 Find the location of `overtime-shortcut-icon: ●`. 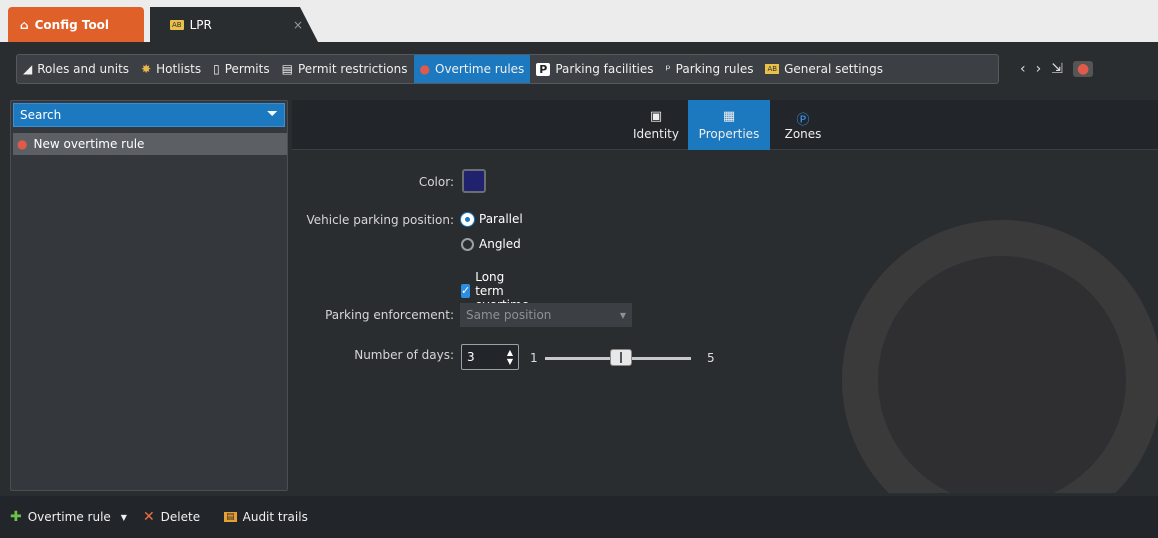

overtime-shortcut-icon: ● is located at coordinates (1083, 69).